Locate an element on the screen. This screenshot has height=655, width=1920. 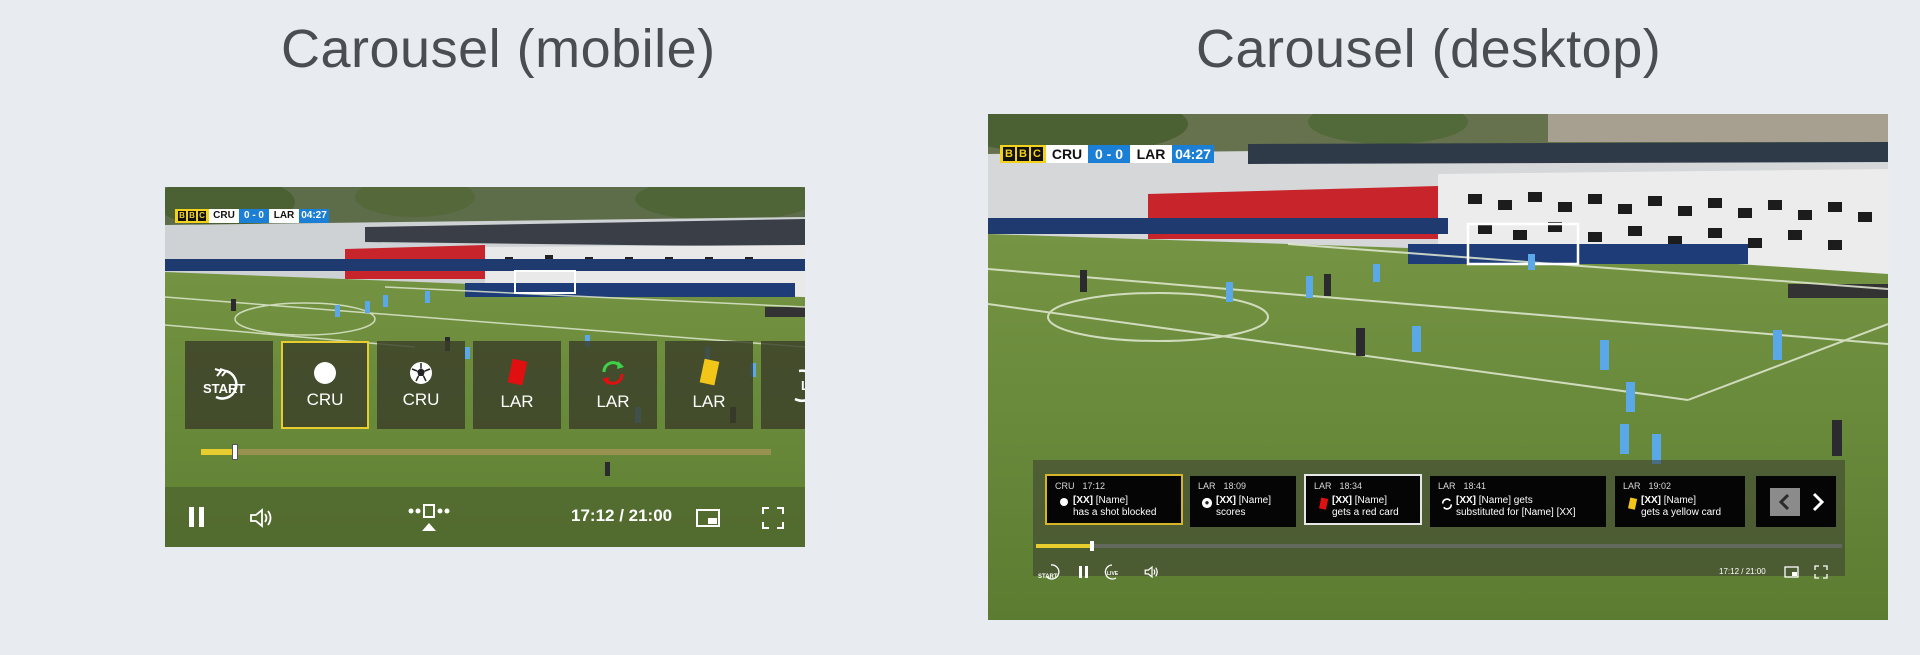
desktop-volume-button is located at coordinates (1152, 574).